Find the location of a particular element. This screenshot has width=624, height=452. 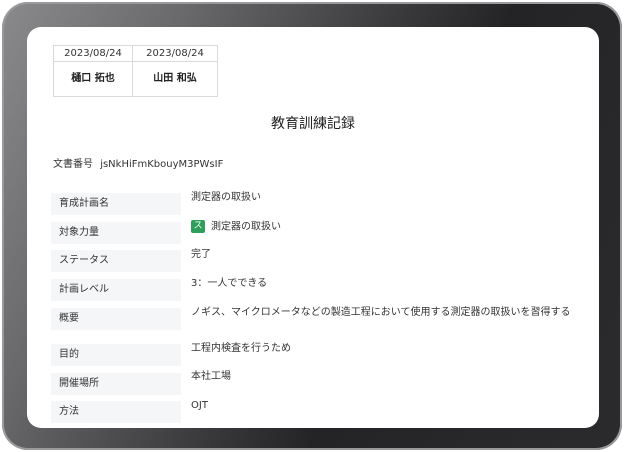

page-title: 教育訓練記録 is located at coordinates (313, 124).